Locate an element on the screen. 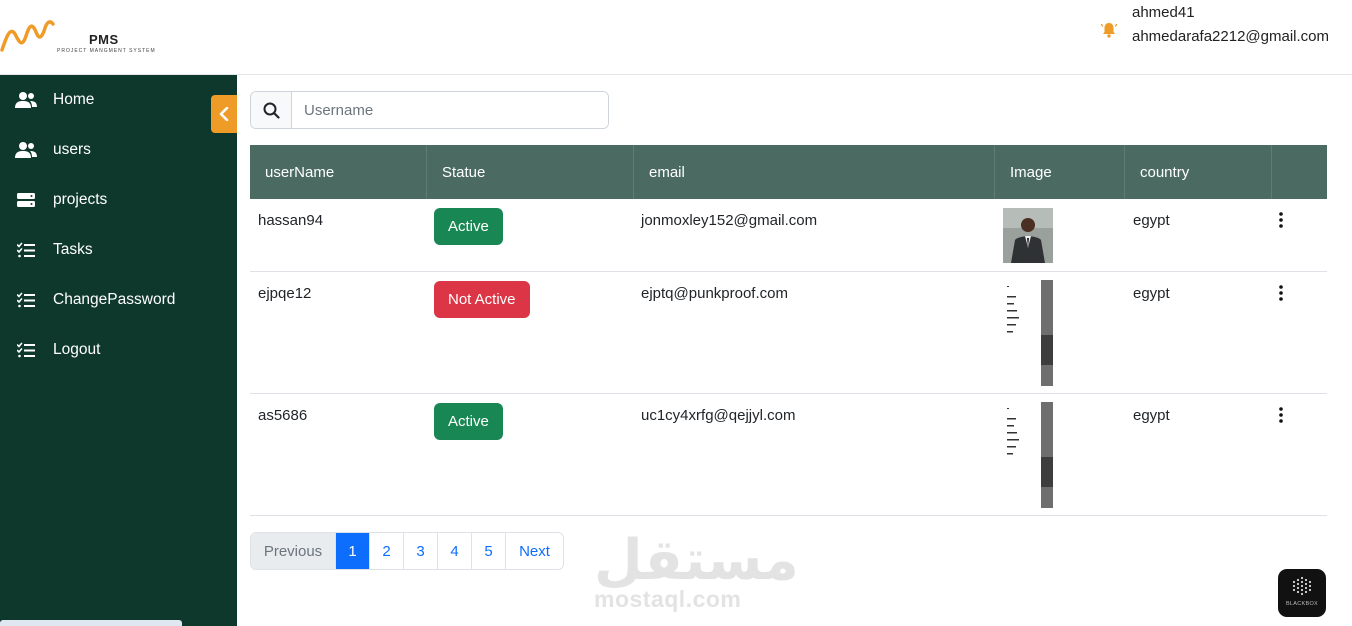  watermark-arabic: مستقل is located at coordinates (696, 560).